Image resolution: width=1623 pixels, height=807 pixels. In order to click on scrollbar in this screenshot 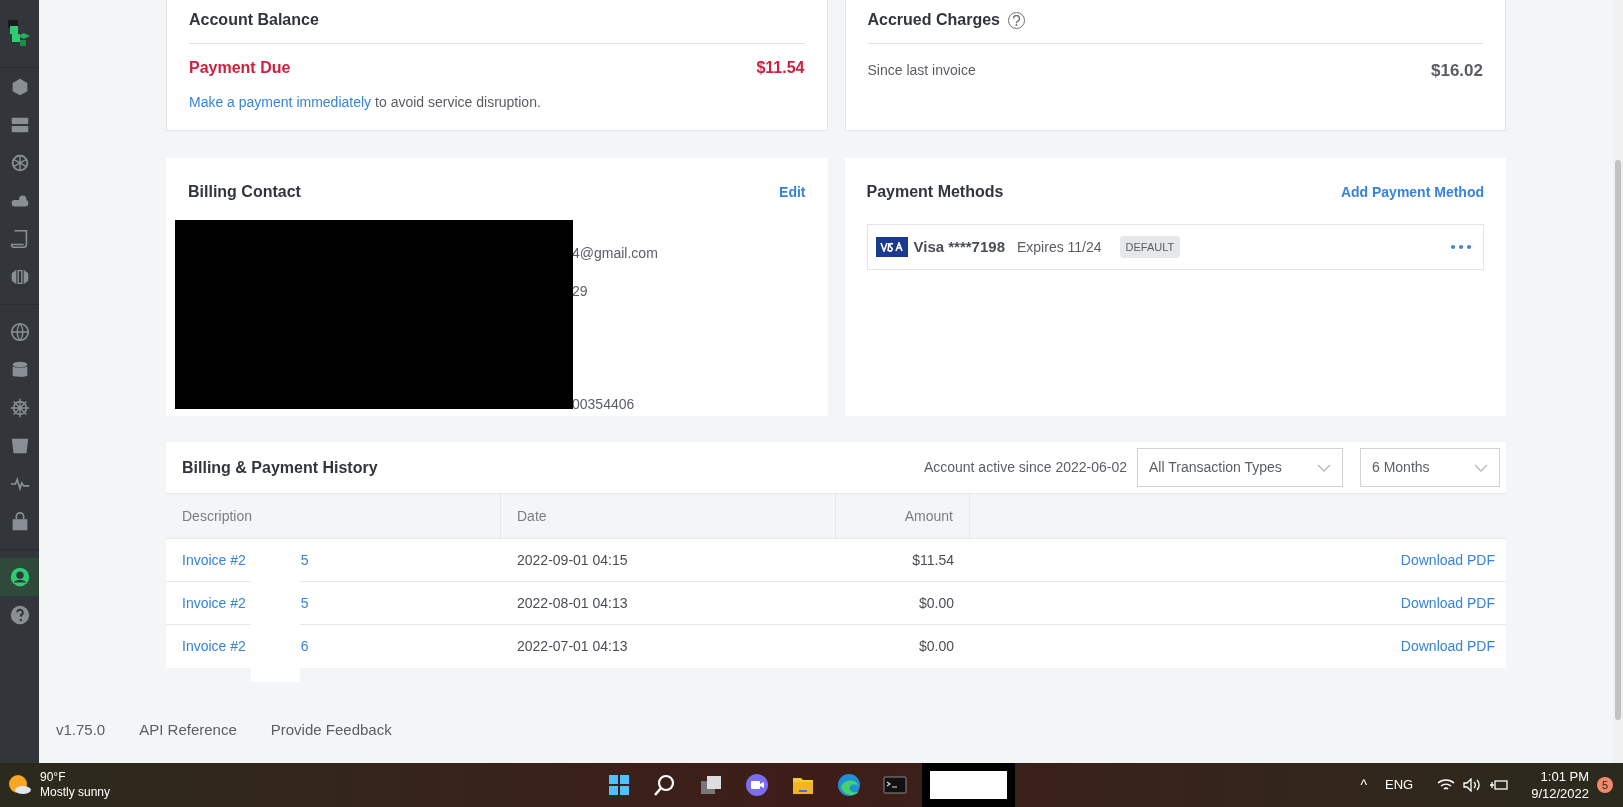, I will do `click(1618, 381)`.